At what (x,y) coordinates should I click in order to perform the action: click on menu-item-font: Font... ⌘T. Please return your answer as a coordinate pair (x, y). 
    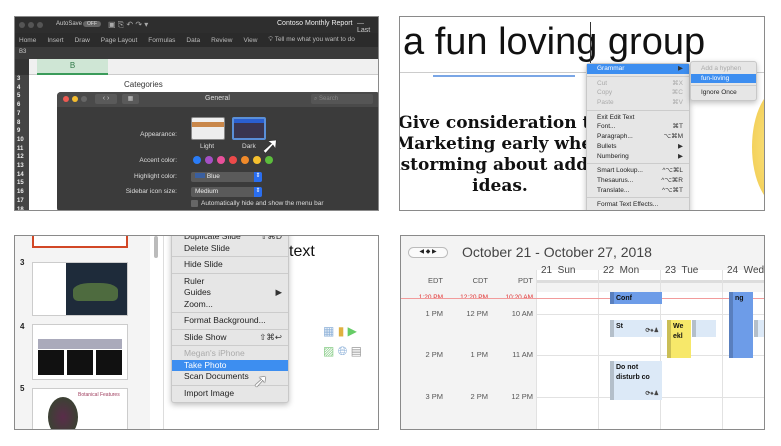
    Looking at the image, I should click on (638, 127).